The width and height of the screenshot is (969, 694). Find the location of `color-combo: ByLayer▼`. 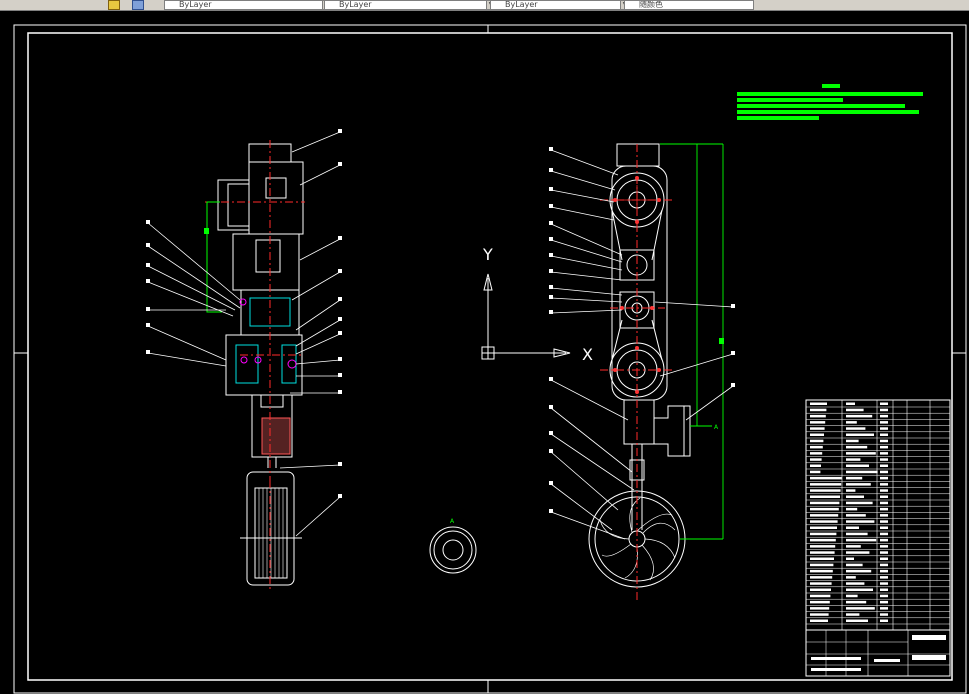

color-combo: ByLayer▼ is located at coordinates (248, 5).